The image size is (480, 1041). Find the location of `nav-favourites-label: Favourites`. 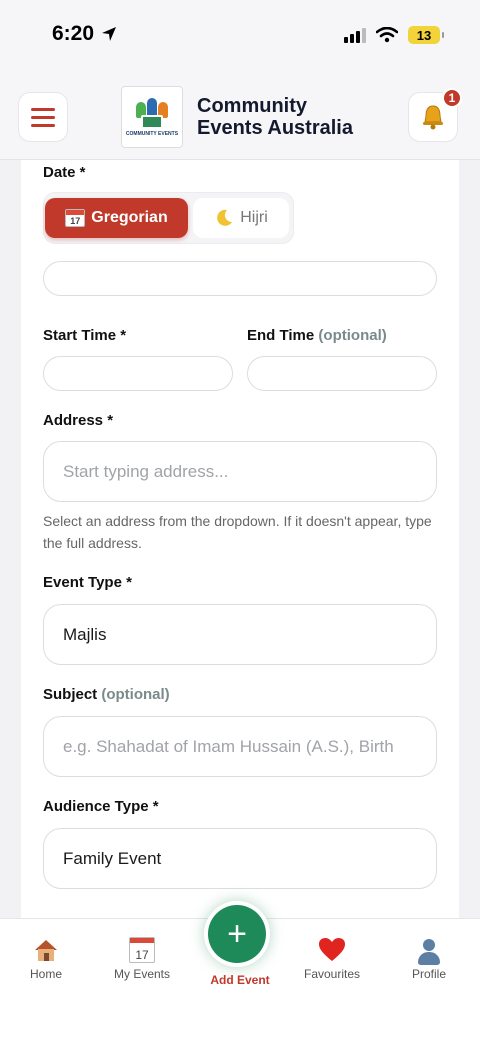

nav-favourites-label: Favourites is located at coordinates (332, 974).